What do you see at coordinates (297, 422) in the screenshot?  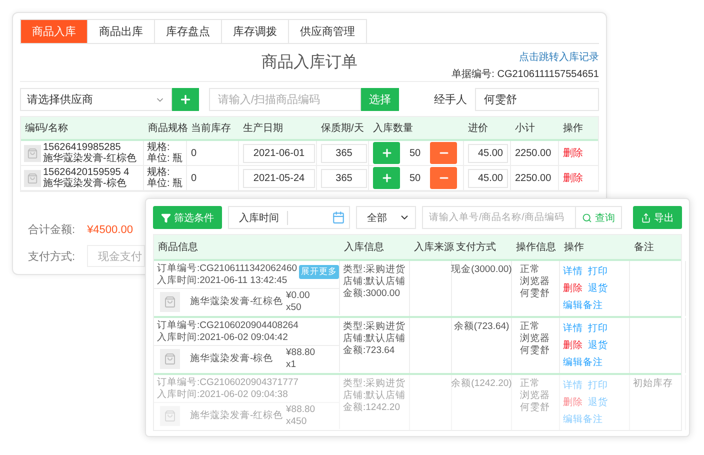 I see `item-quantity: x450` at bounding box center [297, 422].